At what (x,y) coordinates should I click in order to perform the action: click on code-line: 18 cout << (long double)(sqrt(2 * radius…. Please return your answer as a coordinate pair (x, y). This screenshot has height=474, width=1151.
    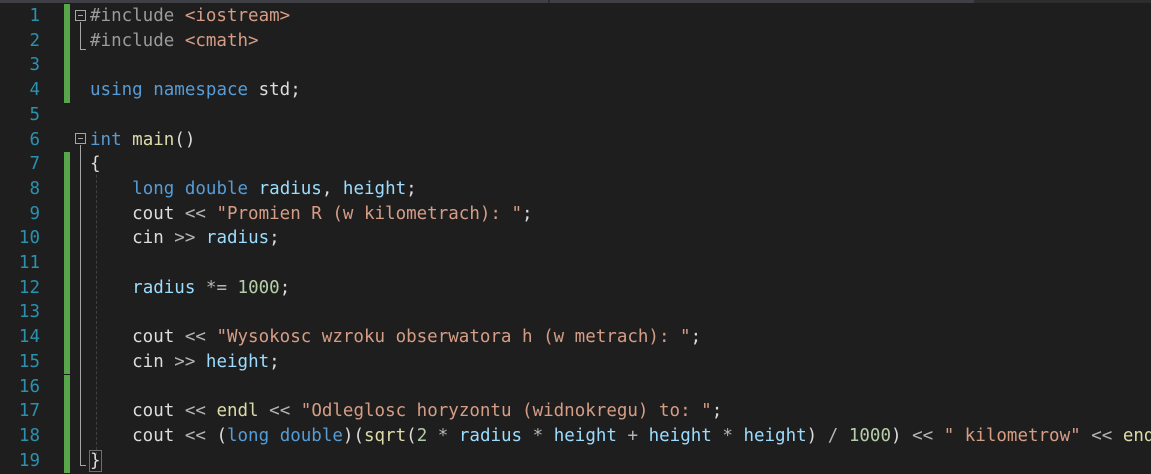
    Looking at the image, I should click on (575, 436).